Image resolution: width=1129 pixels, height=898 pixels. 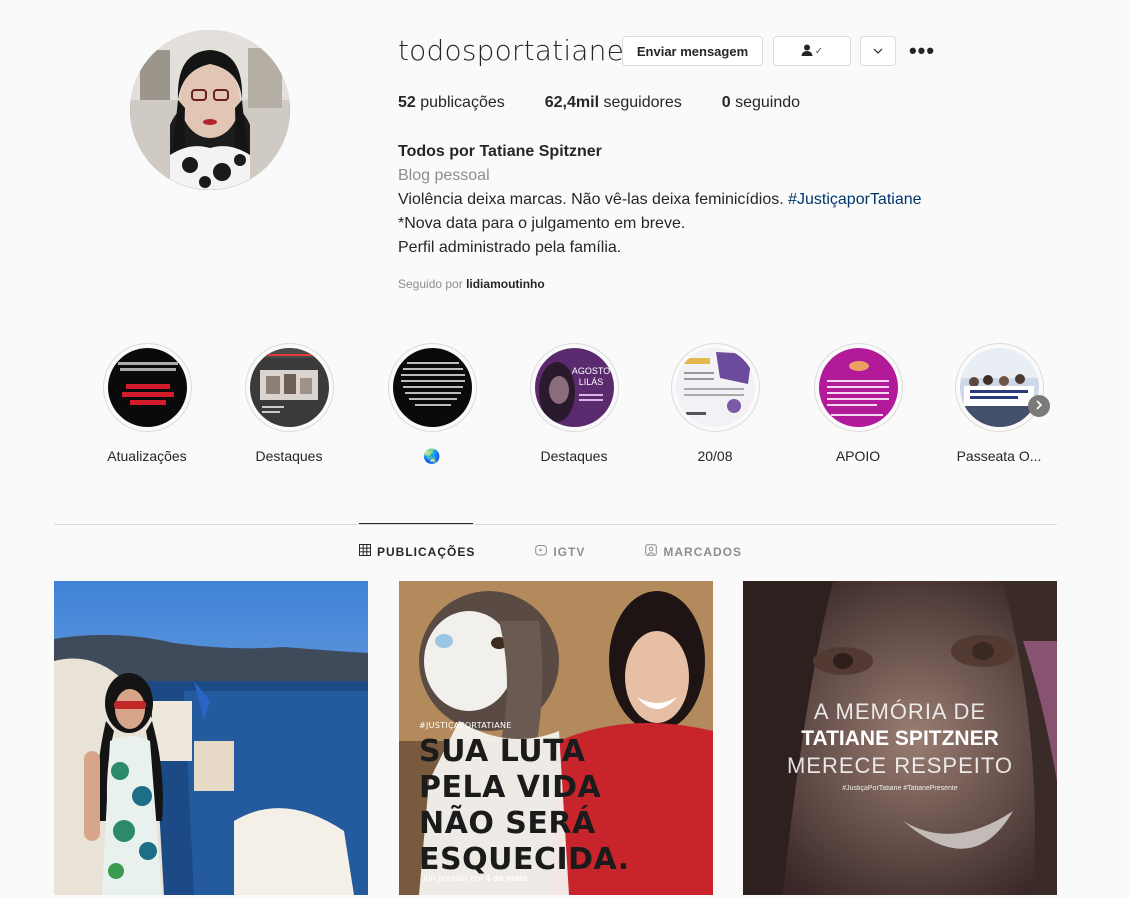 I want to click on post-footer-date: 4 de maio., so click(x=507, y=878).